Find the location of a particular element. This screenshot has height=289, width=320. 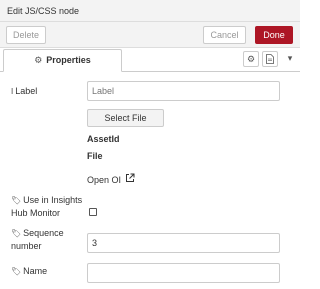

insights-label-line1: Use in Insights is located at coordinates (53, 200).